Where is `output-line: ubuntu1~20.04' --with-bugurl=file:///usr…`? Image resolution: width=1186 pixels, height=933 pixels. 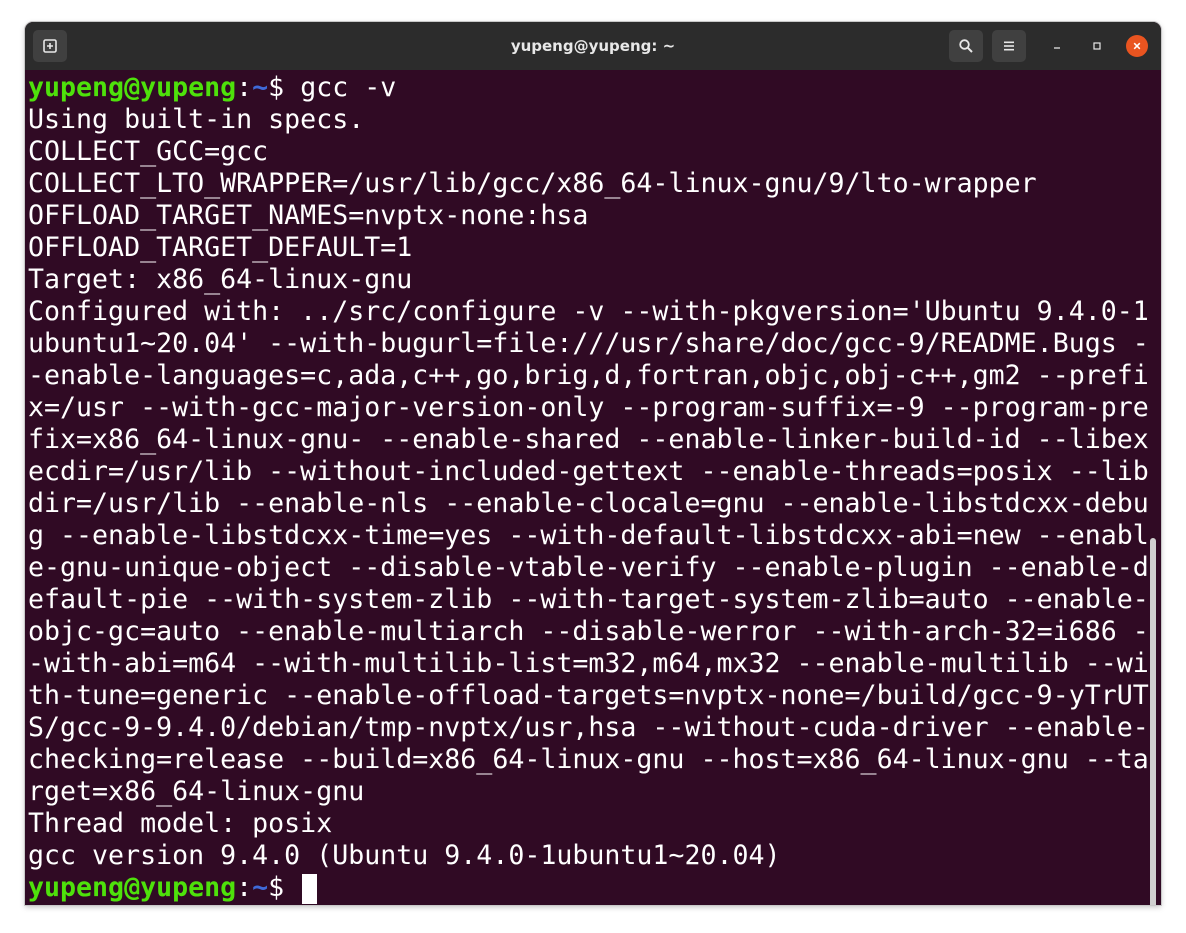
output-line: ubuntu1~20.04' --with-bugurl=file:///usr… is located at coordinates (588, 343).